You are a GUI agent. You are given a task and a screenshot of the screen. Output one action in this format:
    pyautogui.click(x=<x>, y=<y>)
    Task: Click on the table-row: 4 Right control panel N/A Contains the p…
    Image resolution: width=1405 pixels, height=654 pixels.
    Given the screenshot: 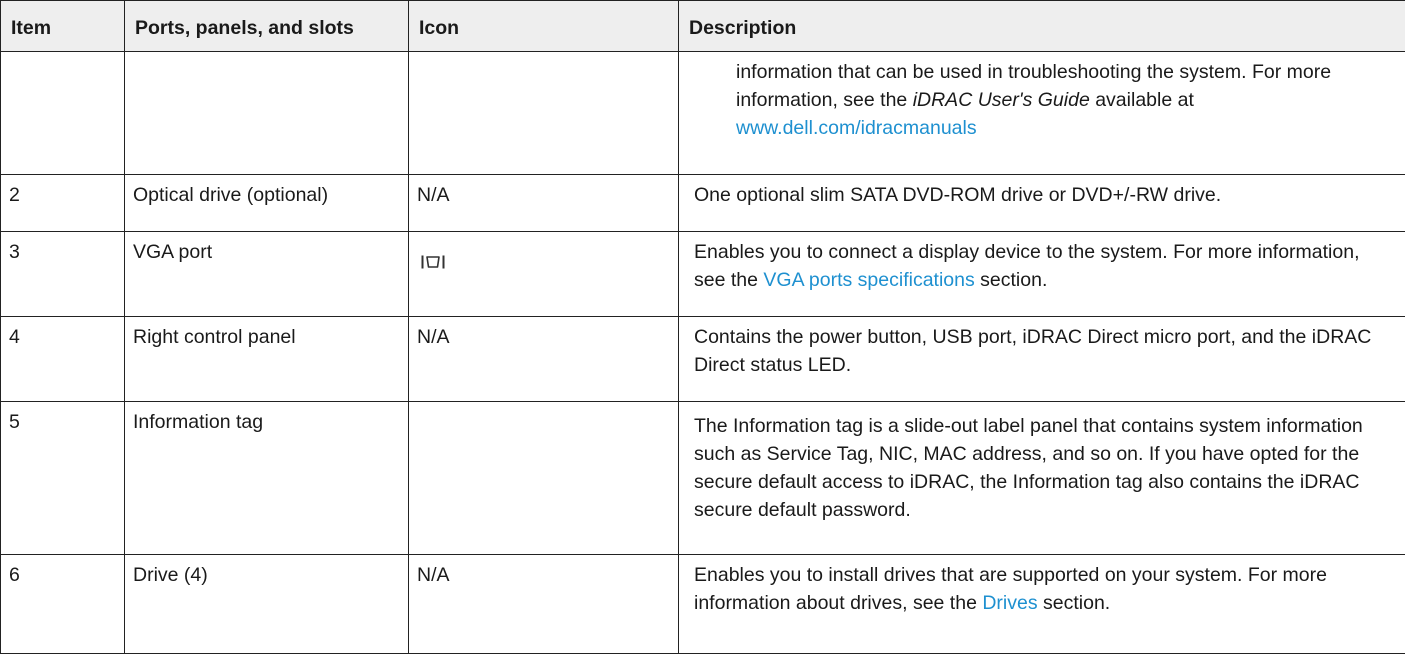 What is the action you would take?
    pyautogui.click(x=703, y=359)
    